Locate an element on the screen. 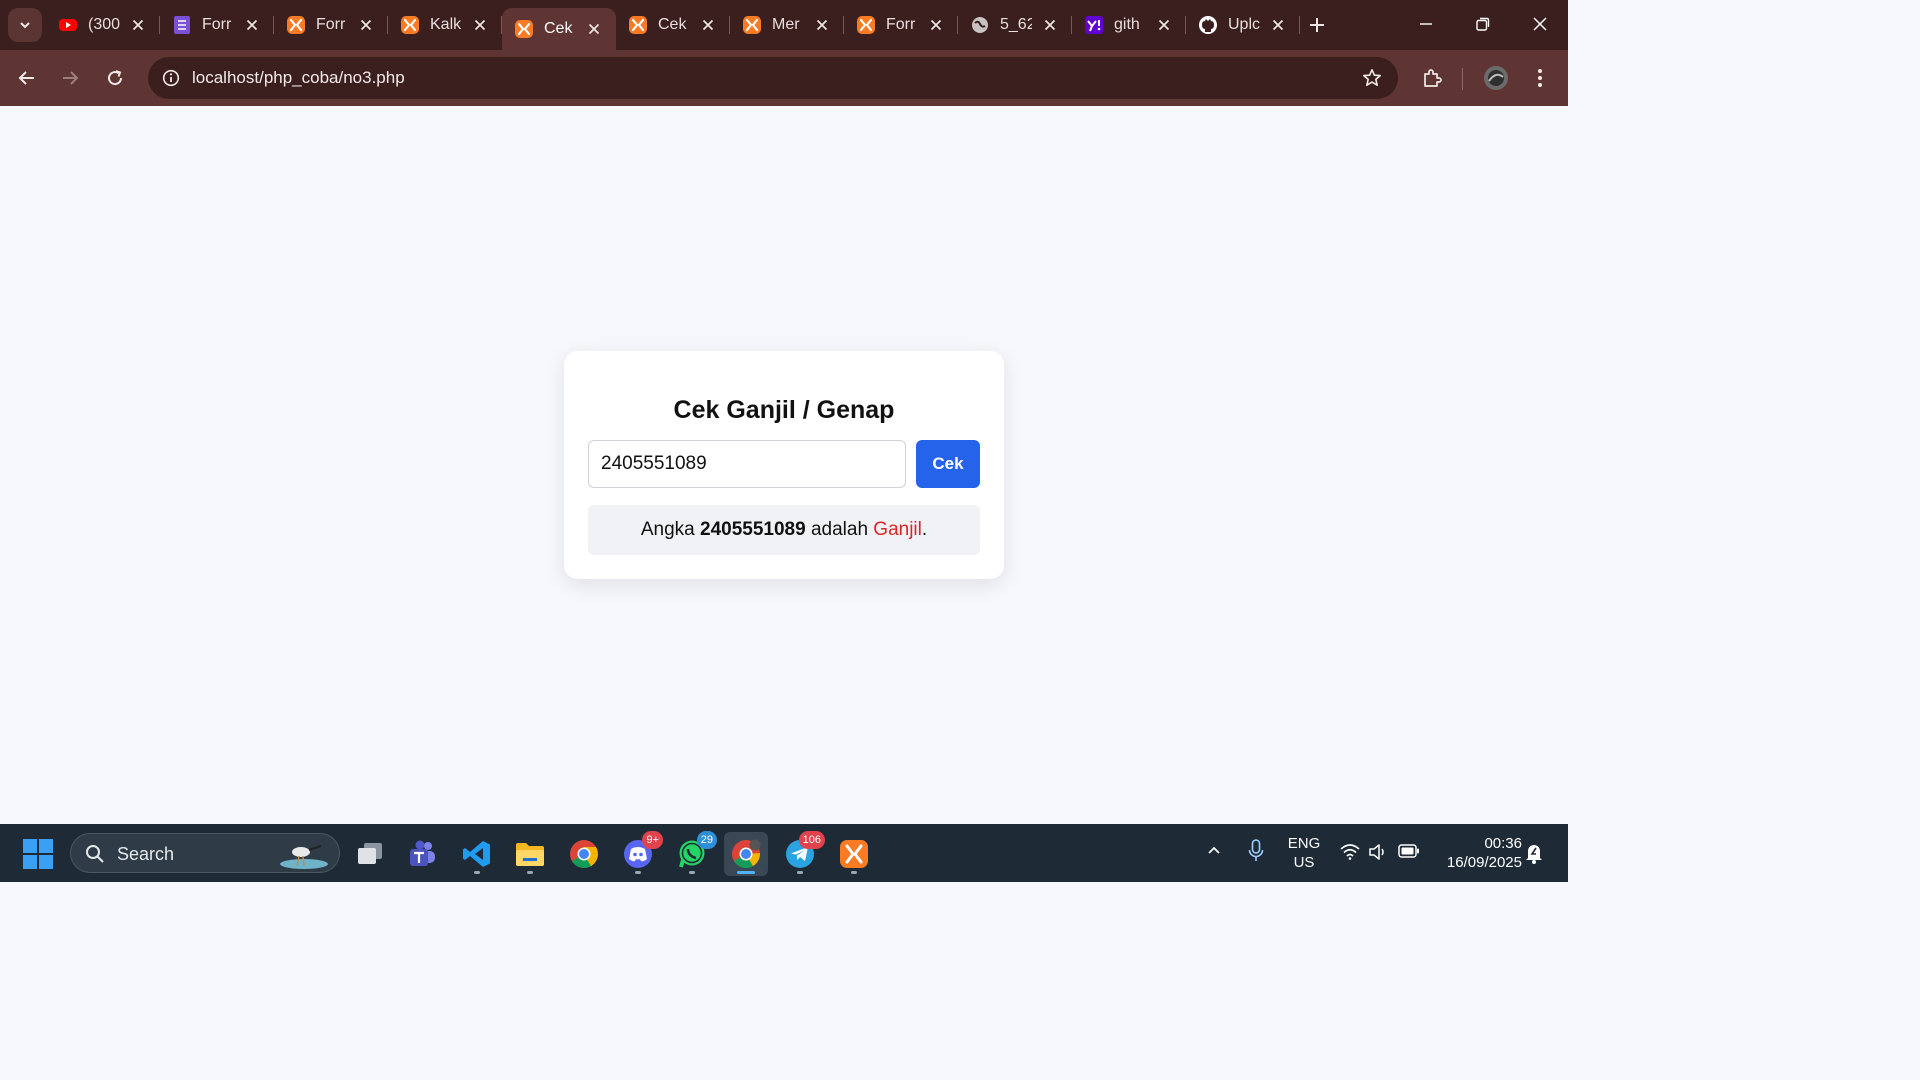 The height and width of the screenshot is (1080, 1920). search-icon is located at coordinates (95, 854).